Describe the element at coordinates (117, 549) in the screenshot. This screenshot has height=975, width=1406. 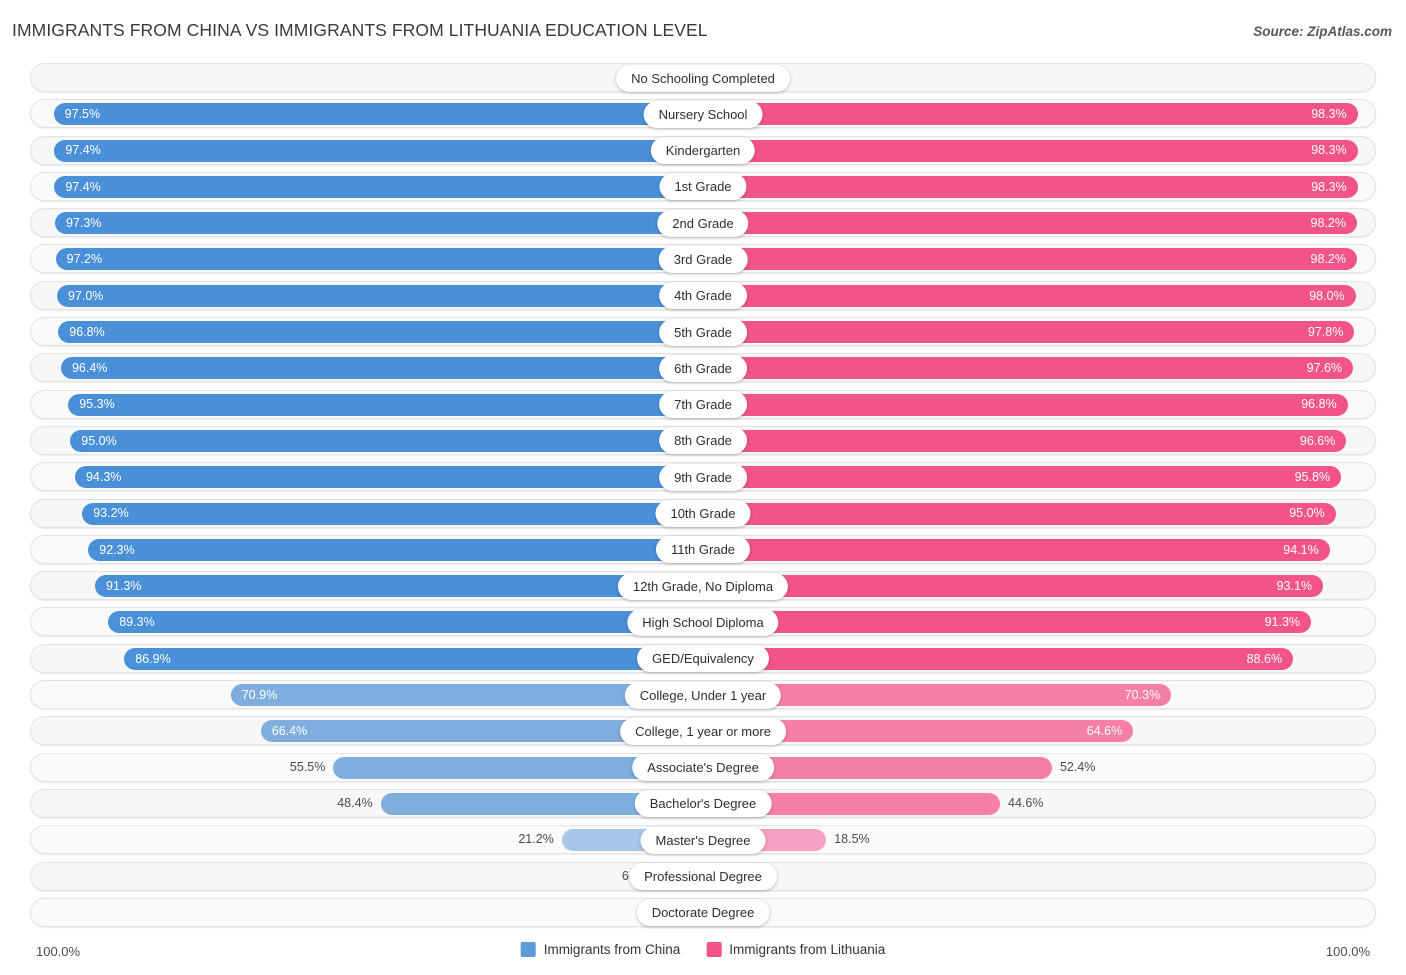
I see `bar-value-label: 92.3%` at that location.